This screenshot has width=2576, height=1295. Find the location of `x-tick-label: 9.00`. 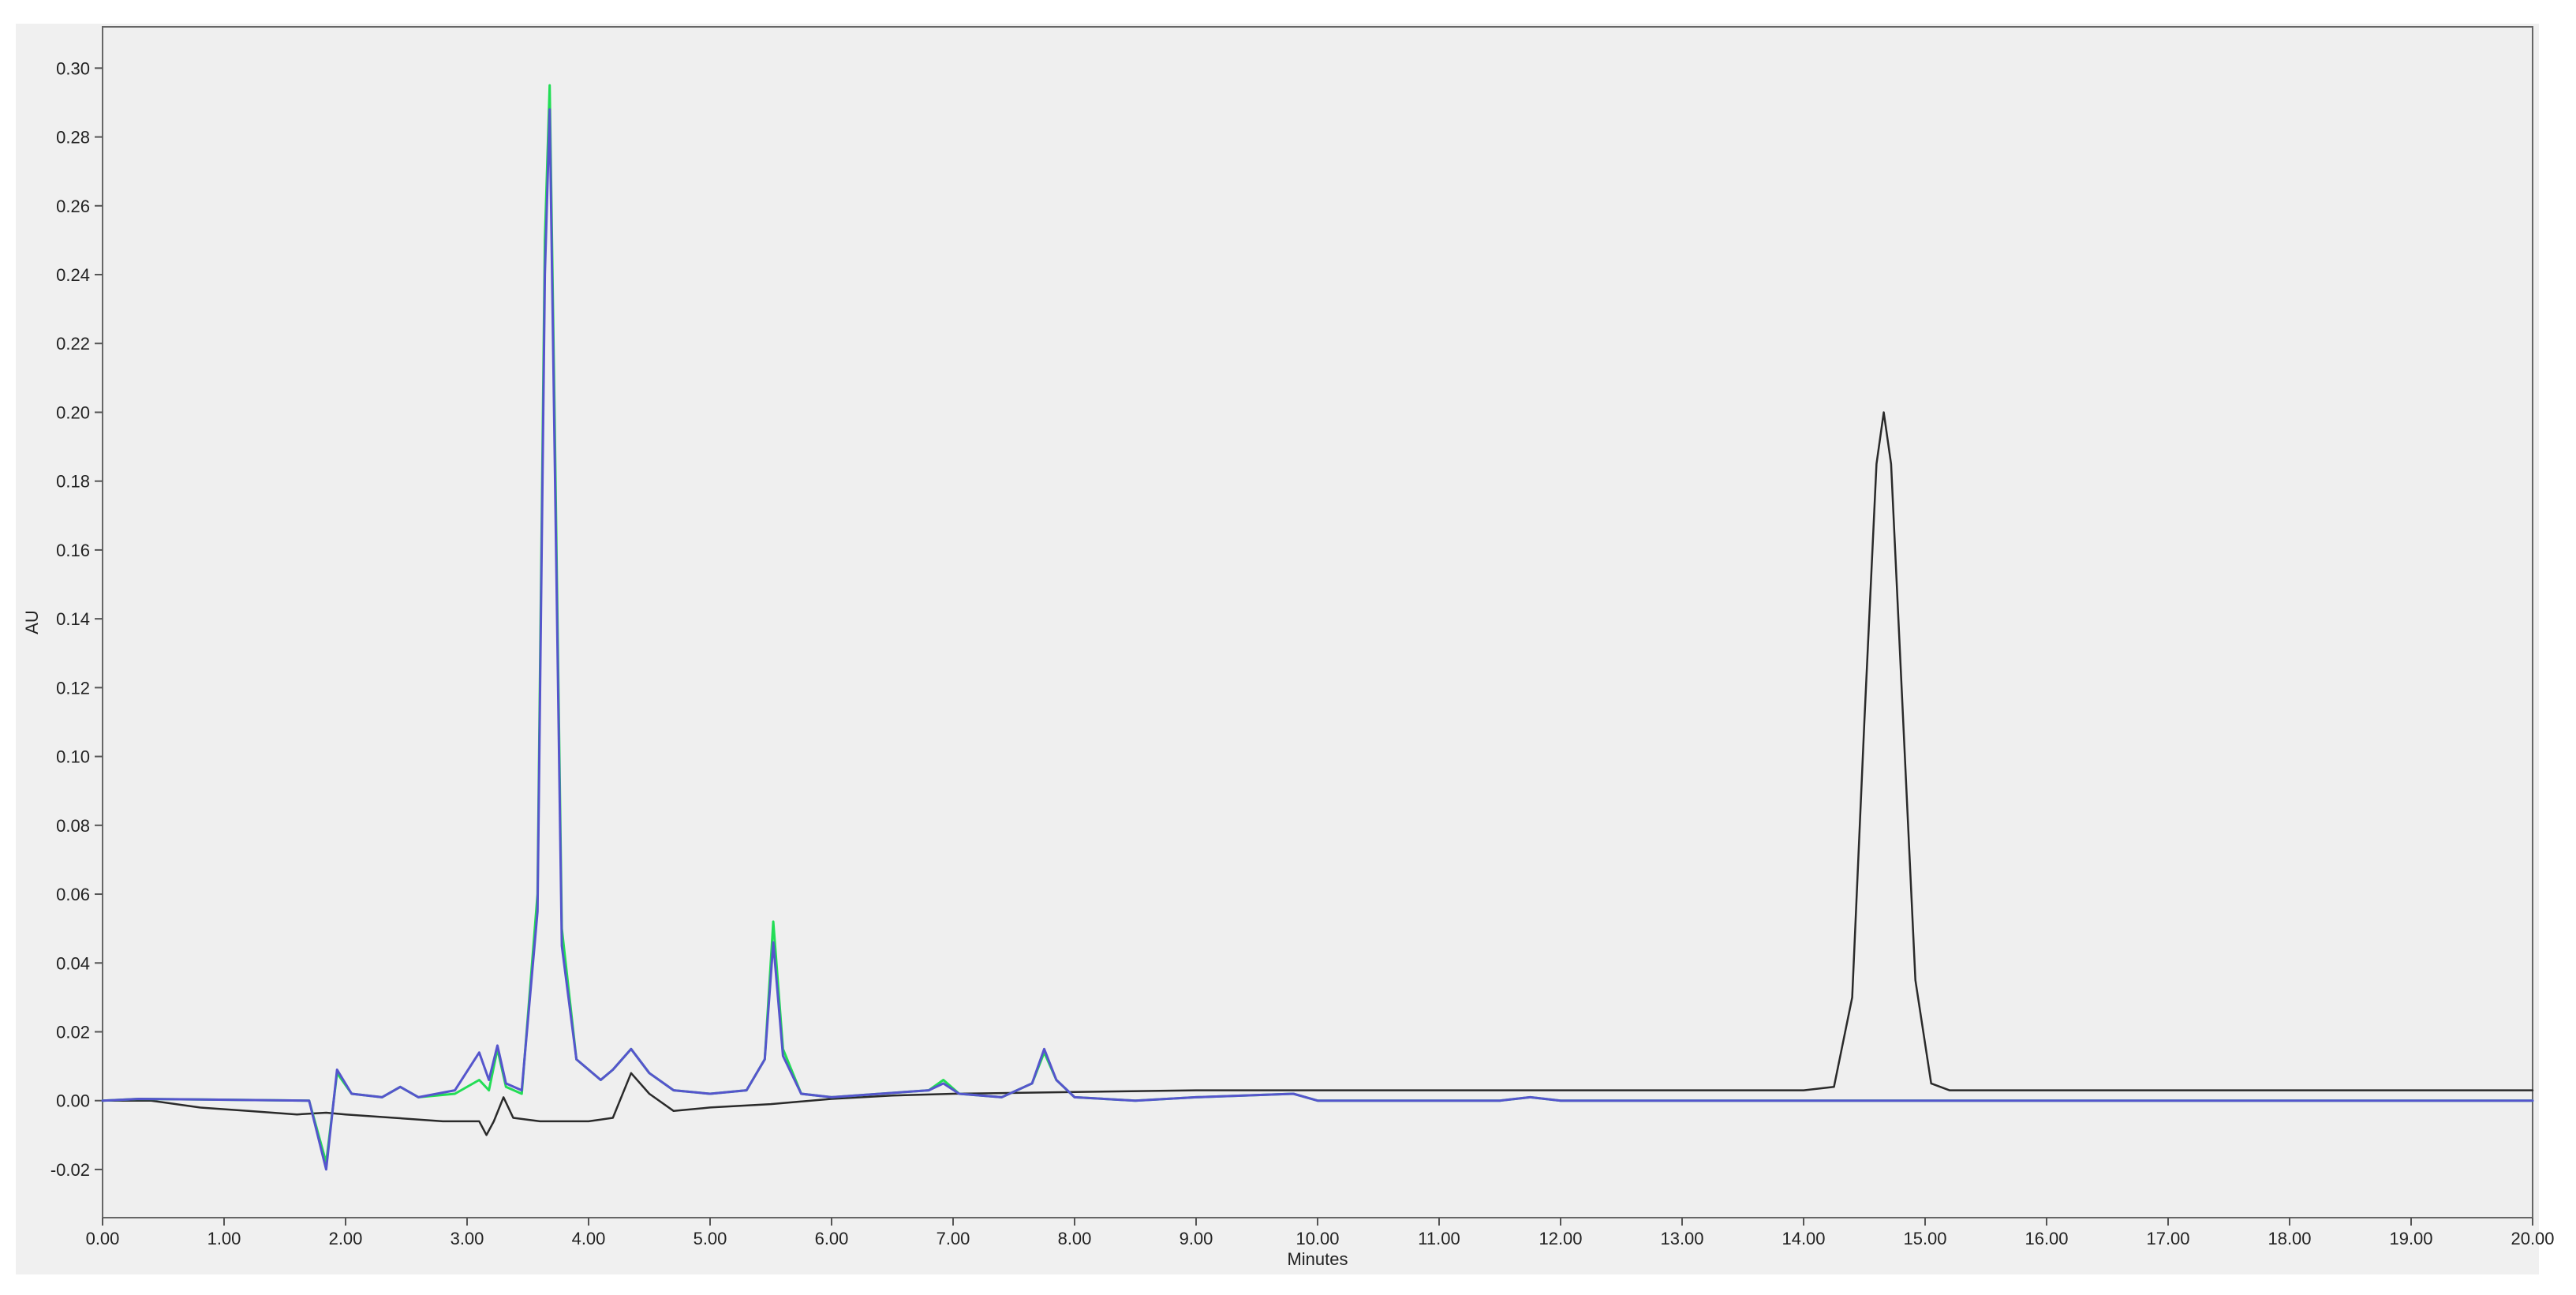

x-tick-label: 9.00 is located at coordinates (1196, 1238).